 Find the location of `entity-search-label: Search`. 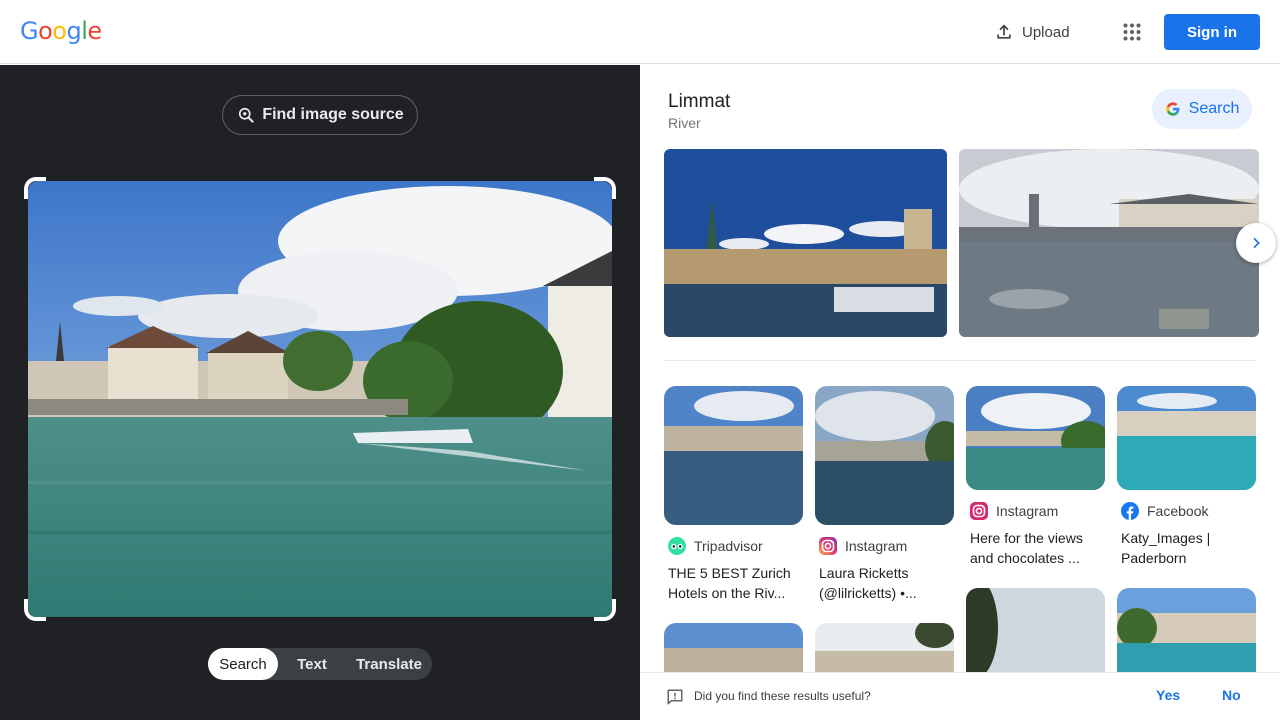

entity-search-label: Search is located at coordinates (1214, 108).